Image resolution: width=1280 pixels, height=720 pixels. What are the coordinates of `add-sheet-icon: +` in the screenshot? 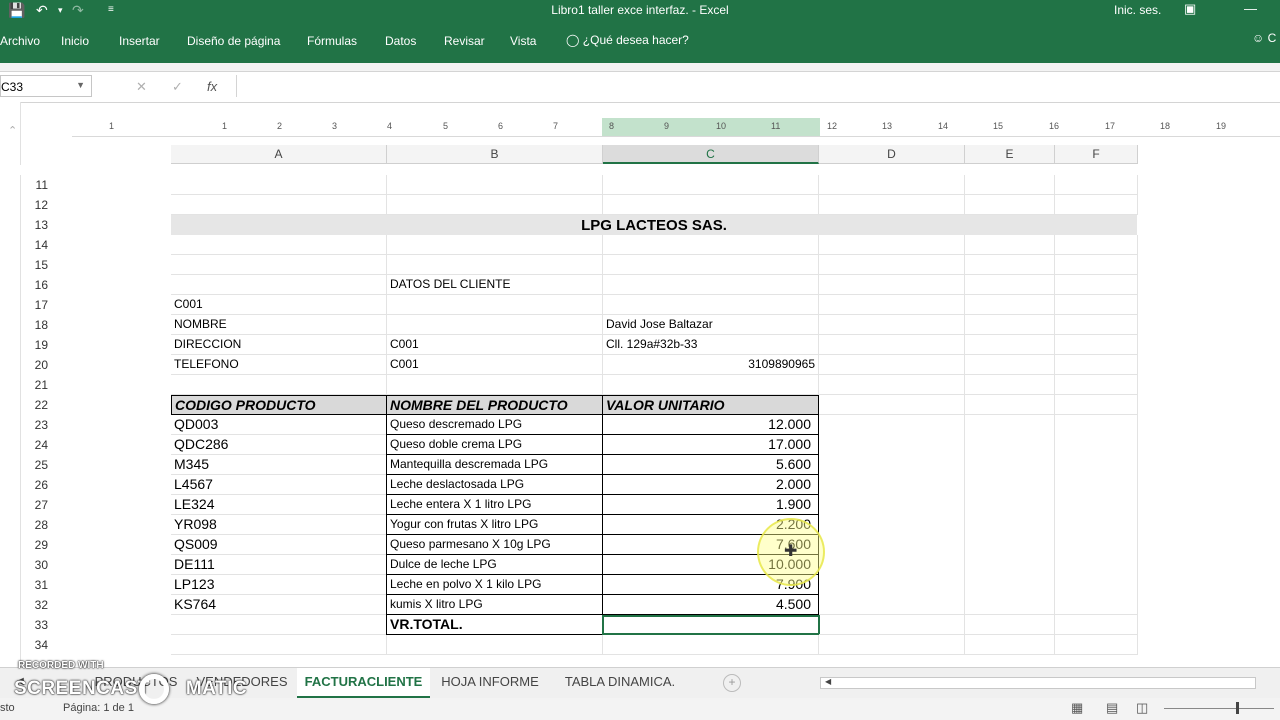 It's located at (732, 683).